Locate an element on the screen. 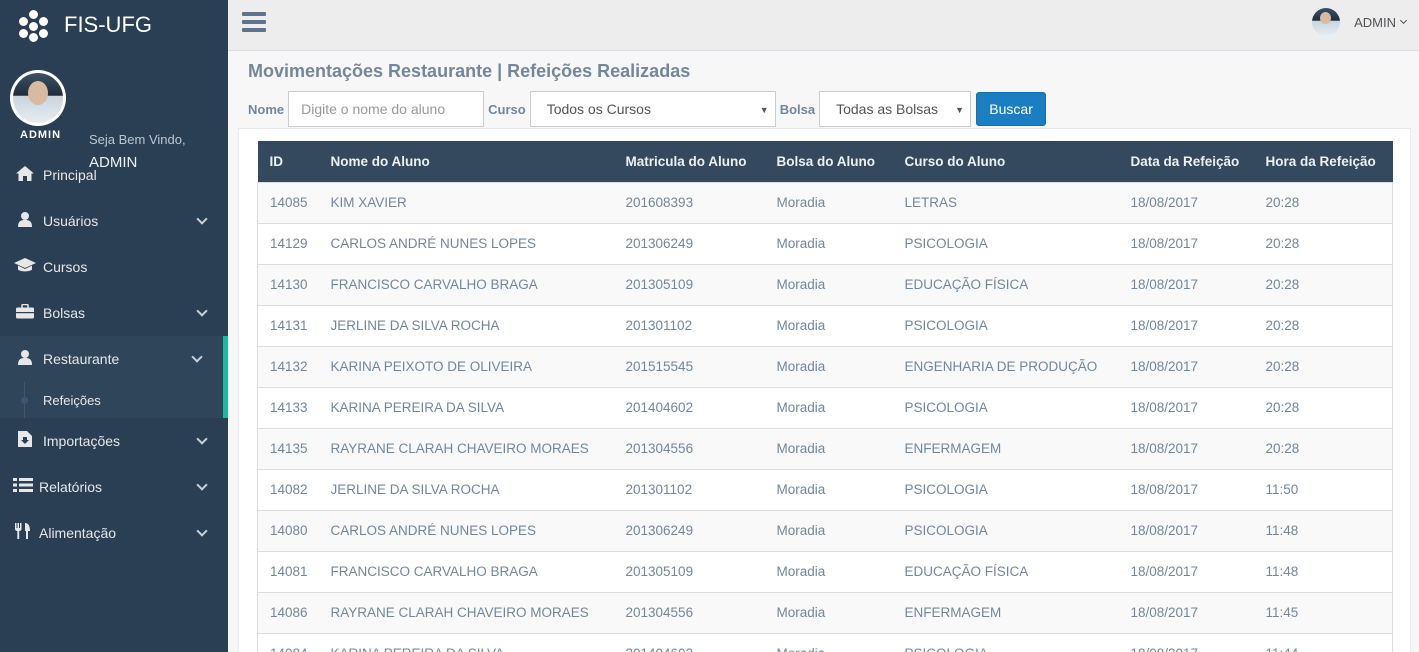 The height and width of the screenshot is (652, 1419). table-cell: 11:44 is located at coordinates (1323, 642).